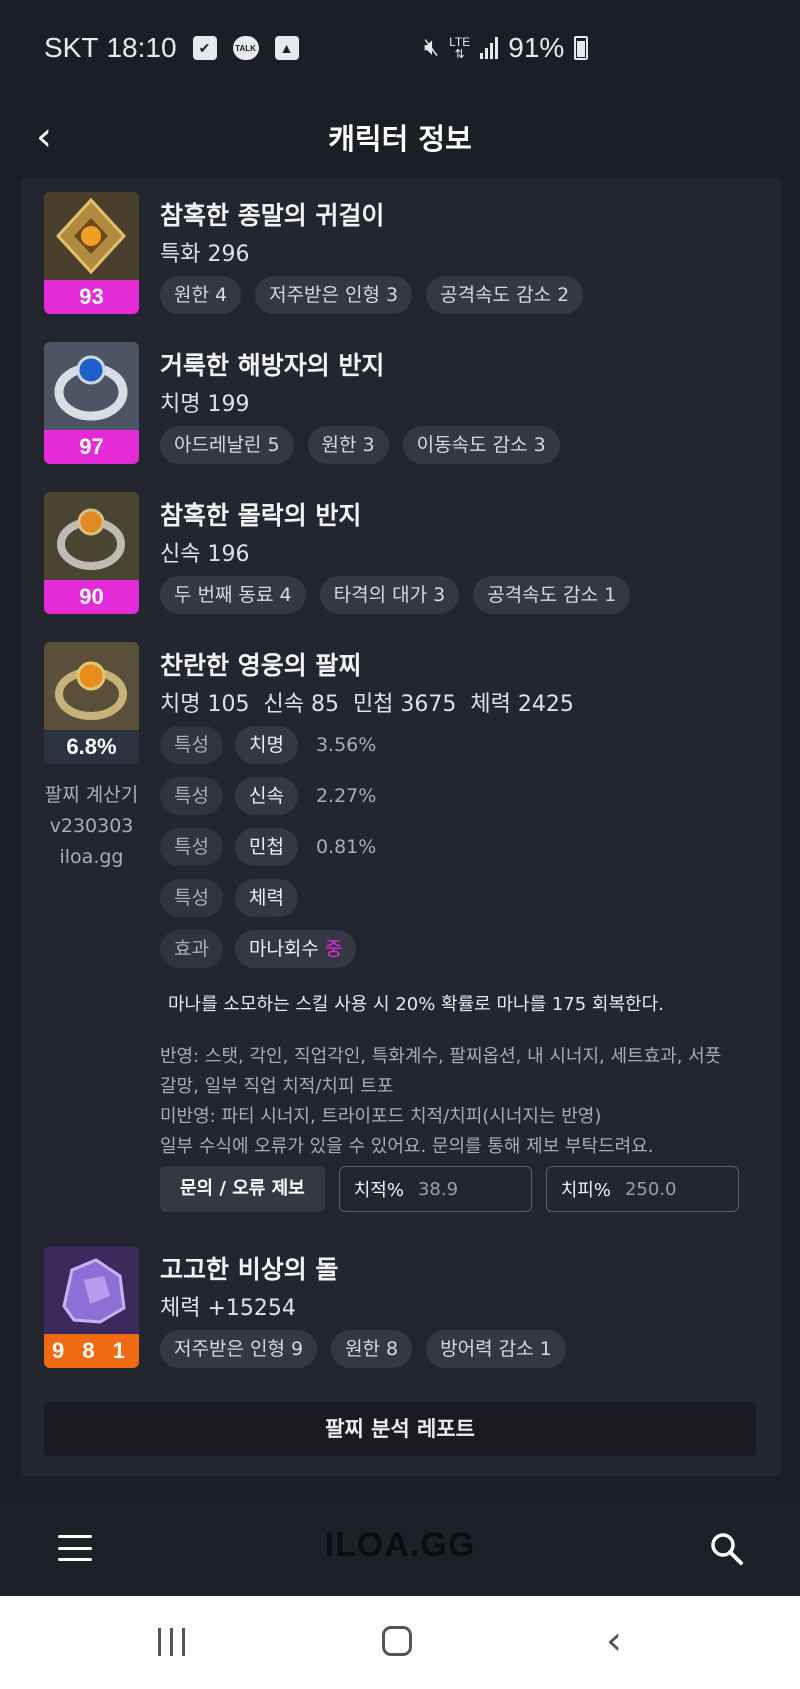  I want to click on home-icon, so click(397, 1641).